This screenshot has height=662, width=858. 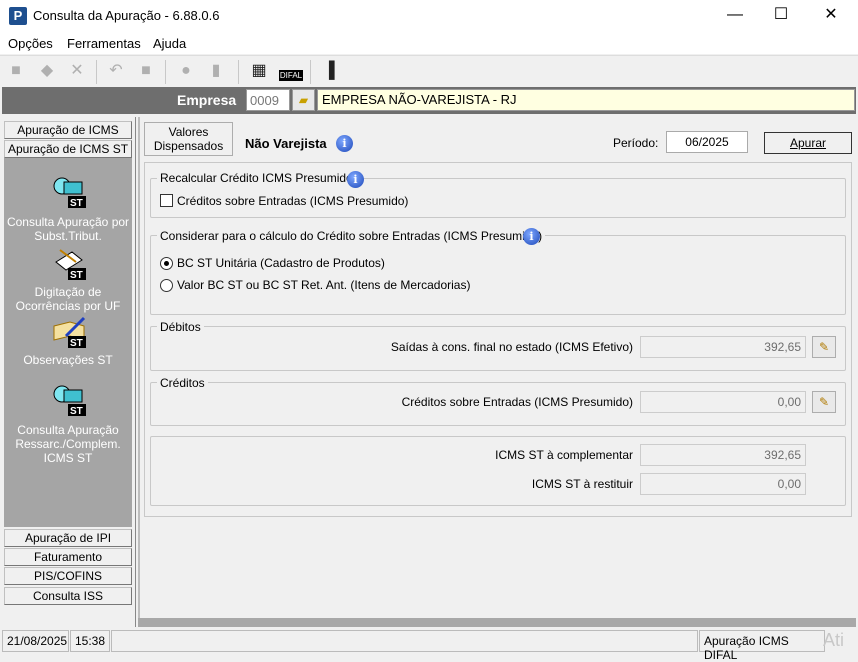 I want to click on radio-valor-bc-st, so click(x=166, y=285).